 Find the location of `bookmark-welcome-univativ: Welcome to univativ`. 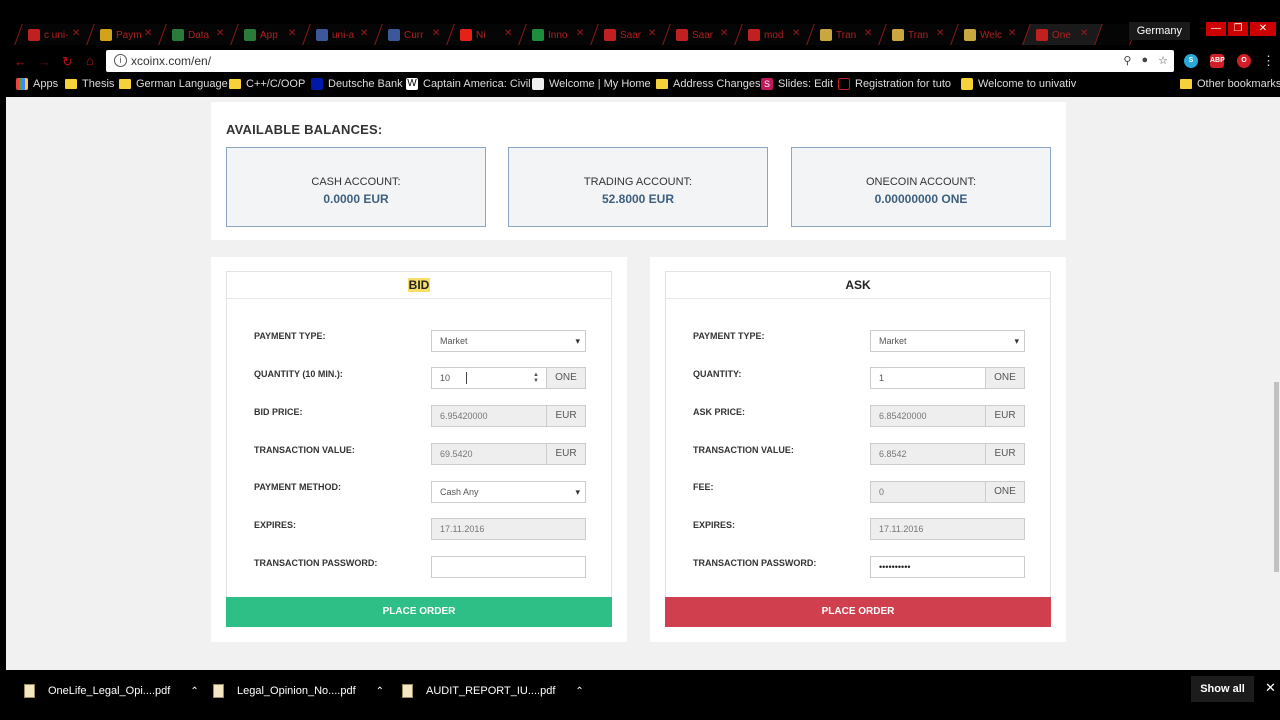

bookmark-welcome-univativ: Welcome to univativ is located at coordinates (1018, 84).